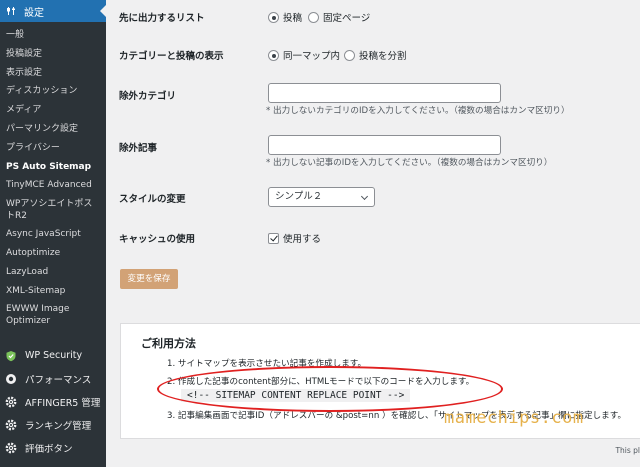  What do you see at coordinates (383, 56) in the screenshot?
I see `radio-split-posts-label: 投稿を分割` at bounding box center [383, 56].